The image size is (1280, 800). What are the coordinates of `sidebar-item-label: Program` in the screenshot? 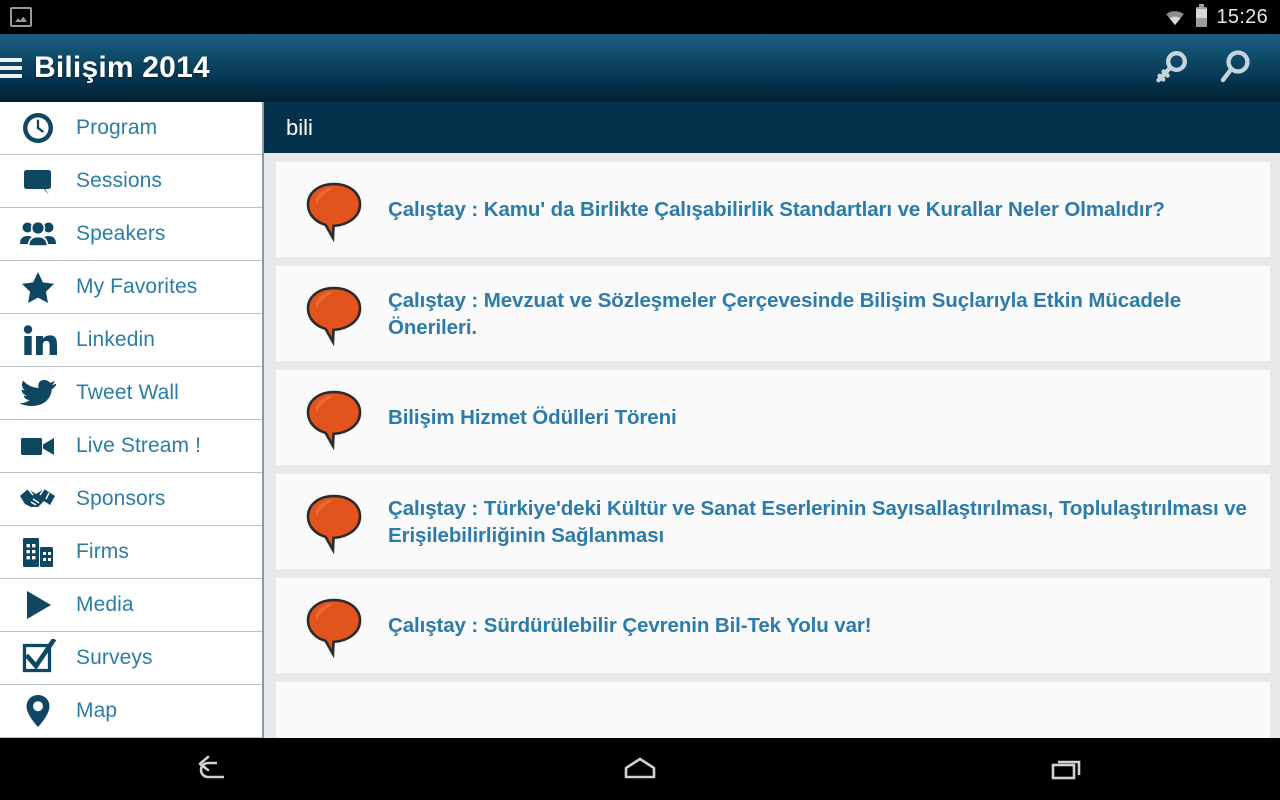 It's located at (117, 127).